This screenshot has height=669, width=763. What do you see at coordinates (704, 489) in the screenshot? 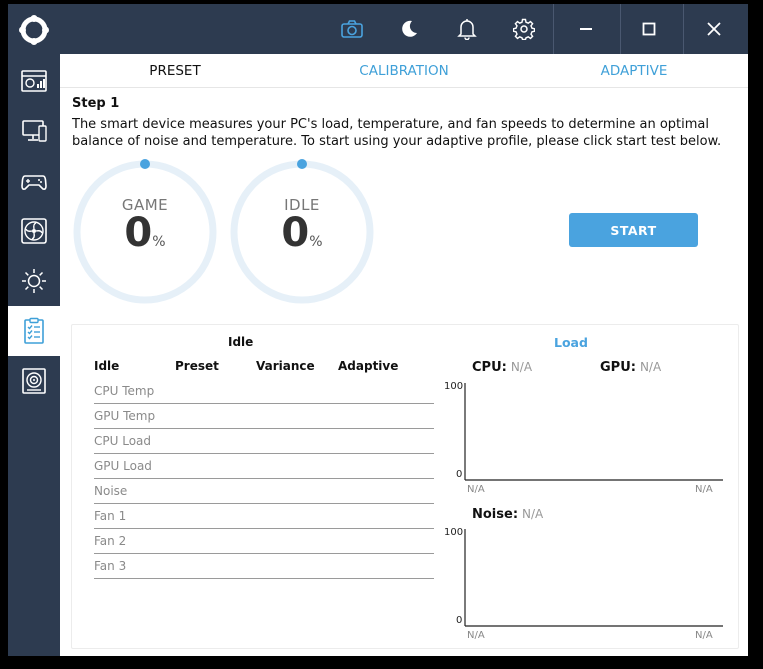
I see `top-chart-x-end: N/A` at bounding box center [704, 489].